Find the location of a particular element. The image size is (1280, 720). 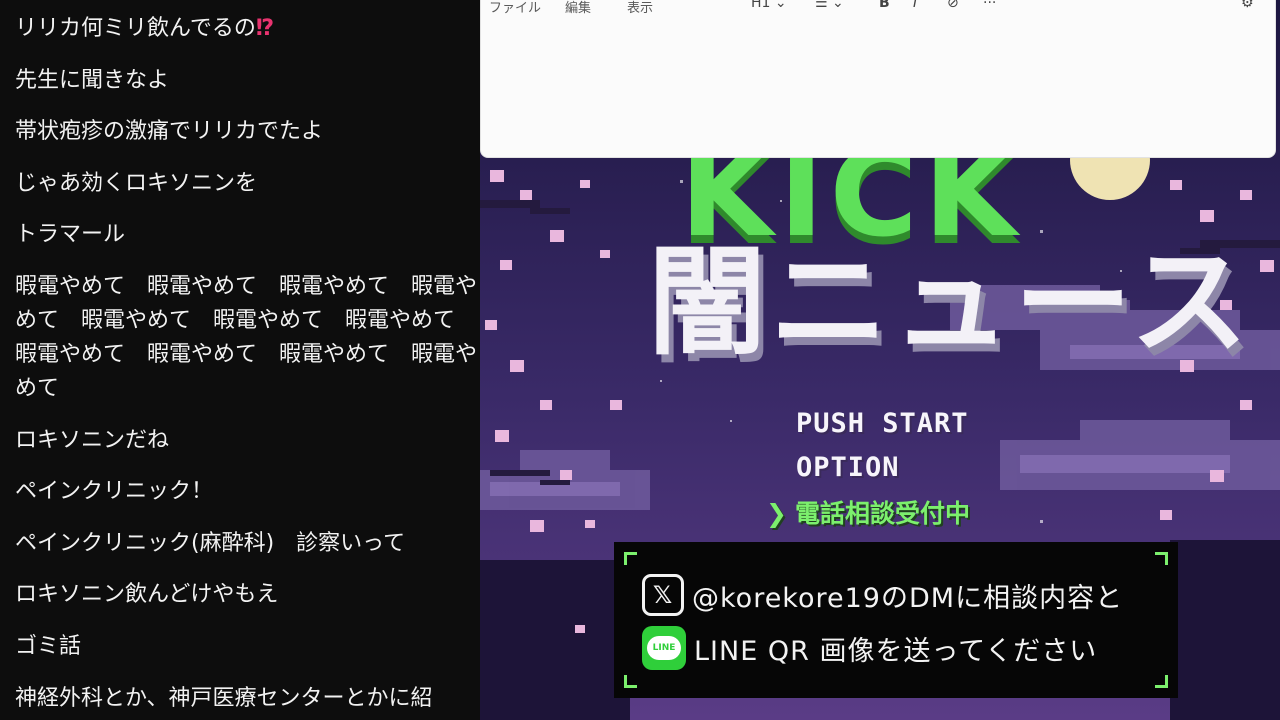

contact-line-row: LINE LINE QR 画像を送ってください is located at coordinates (869, 648).